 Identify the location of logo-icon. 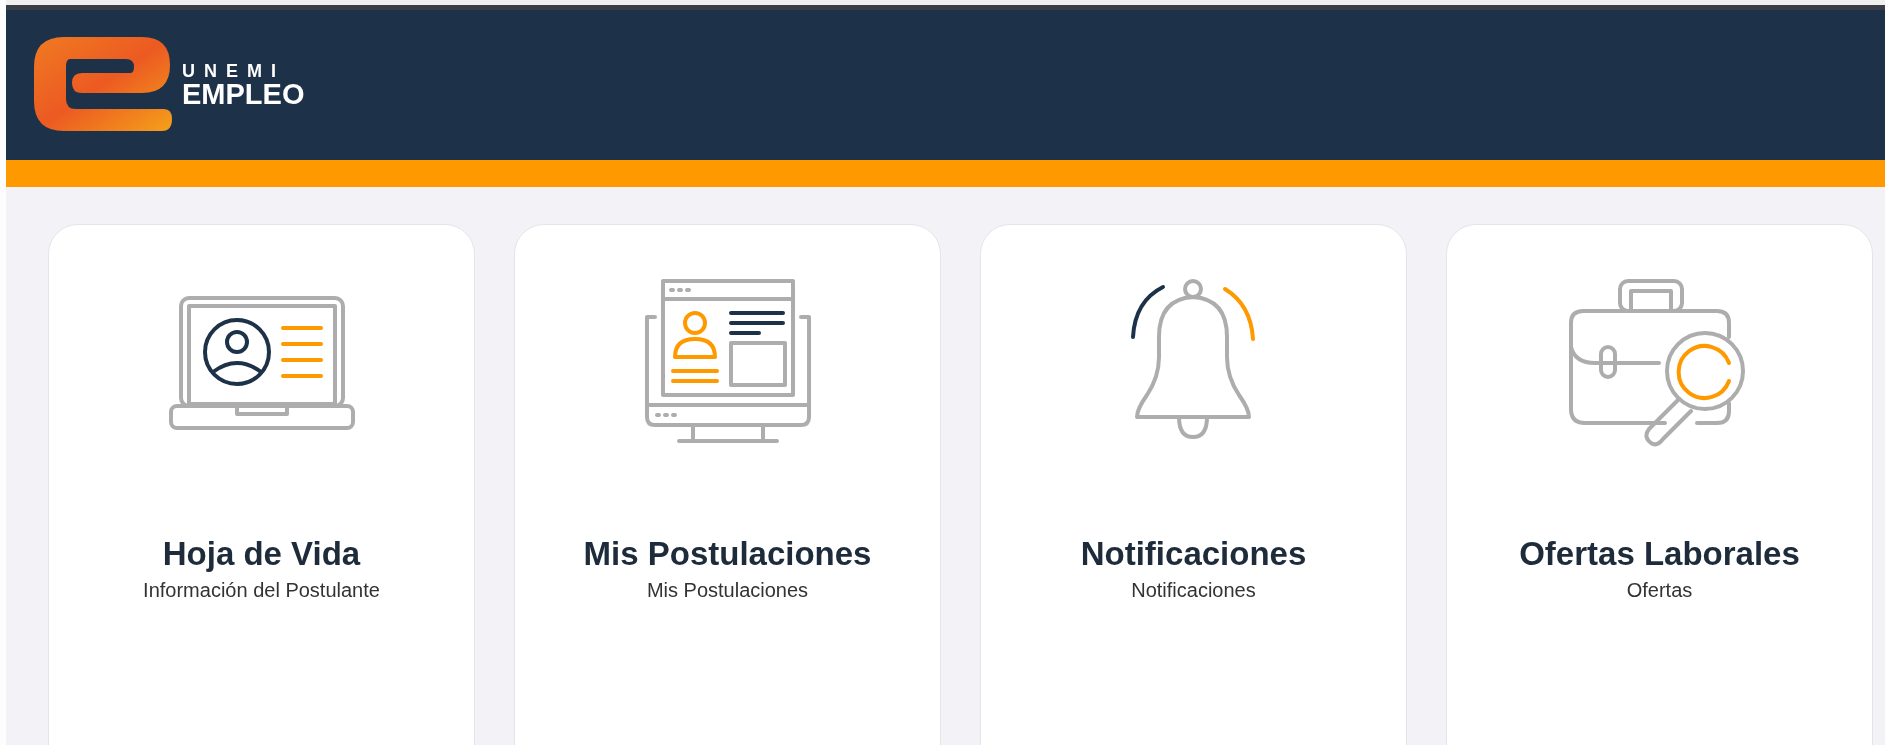
(104, 85).